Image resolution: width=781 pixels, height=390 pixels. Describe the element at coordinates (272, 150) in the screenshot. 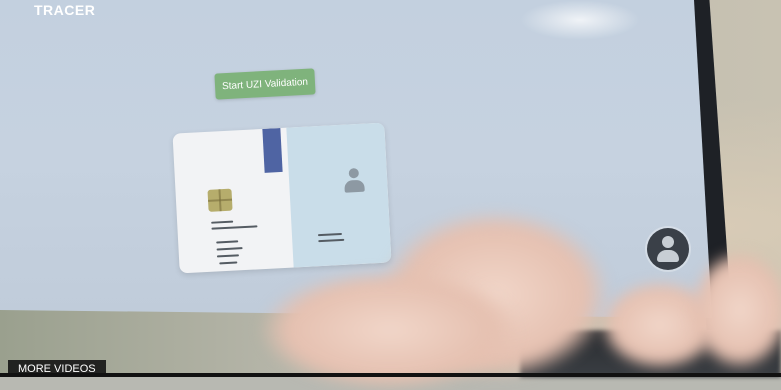

I see `id-card-stripe` at that location.